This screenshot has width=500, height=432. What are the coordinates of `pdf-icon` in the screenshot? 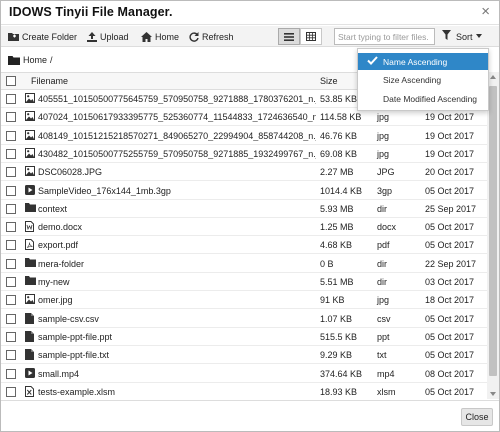 It's located at (30, 245).